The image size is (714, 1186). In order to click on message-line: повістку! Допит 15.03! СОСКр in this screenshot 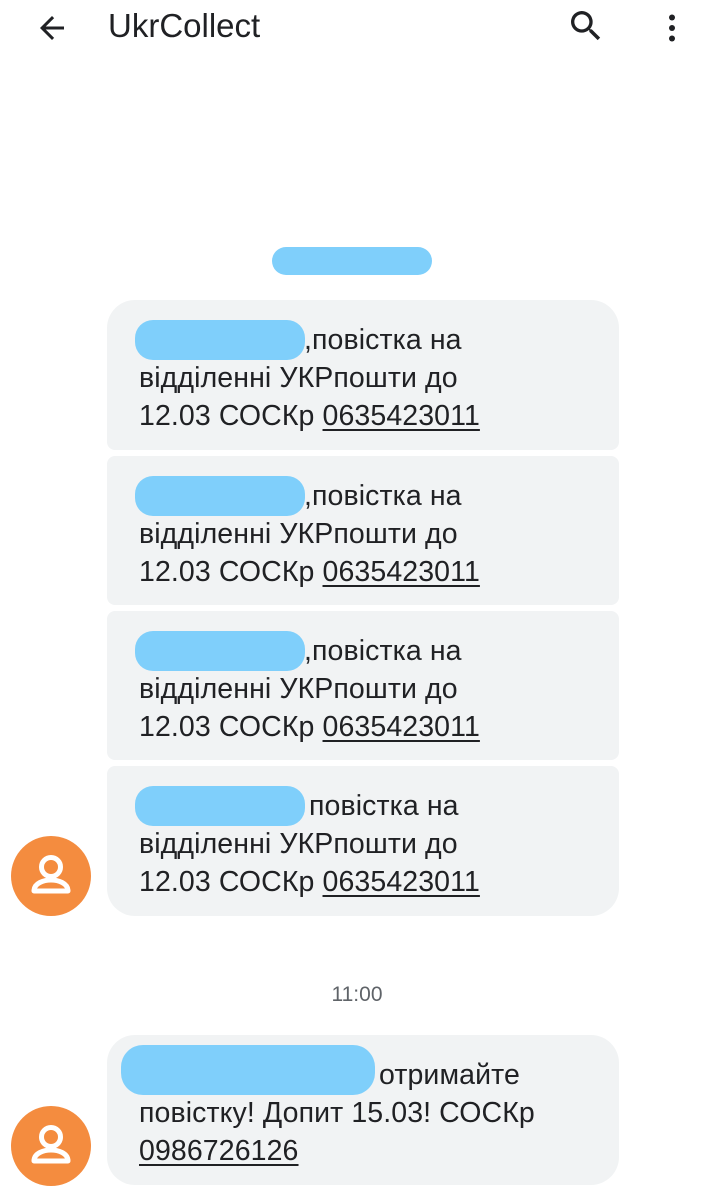, I will do `click(337, 1113)`.